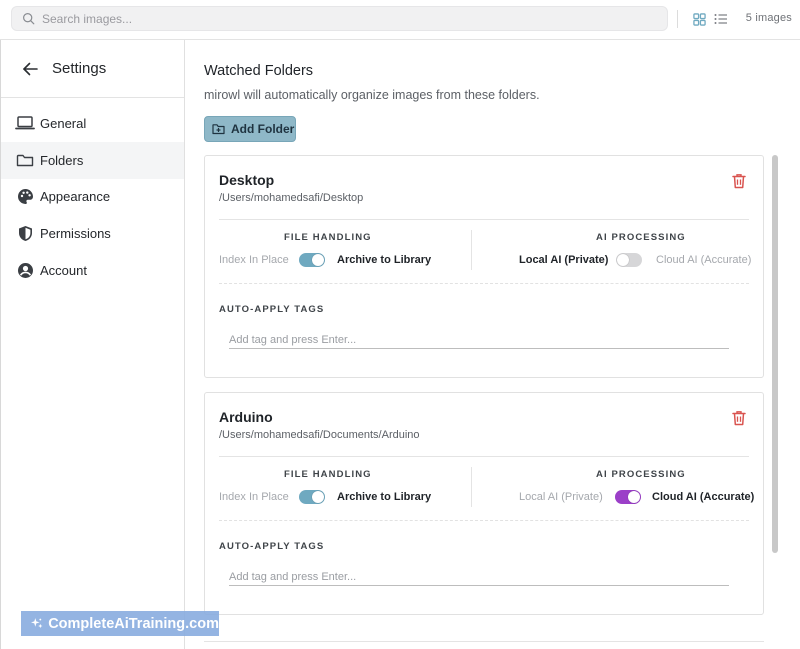  I want to click on sidebar-item-permissions: Permissions, so click(92, 233).